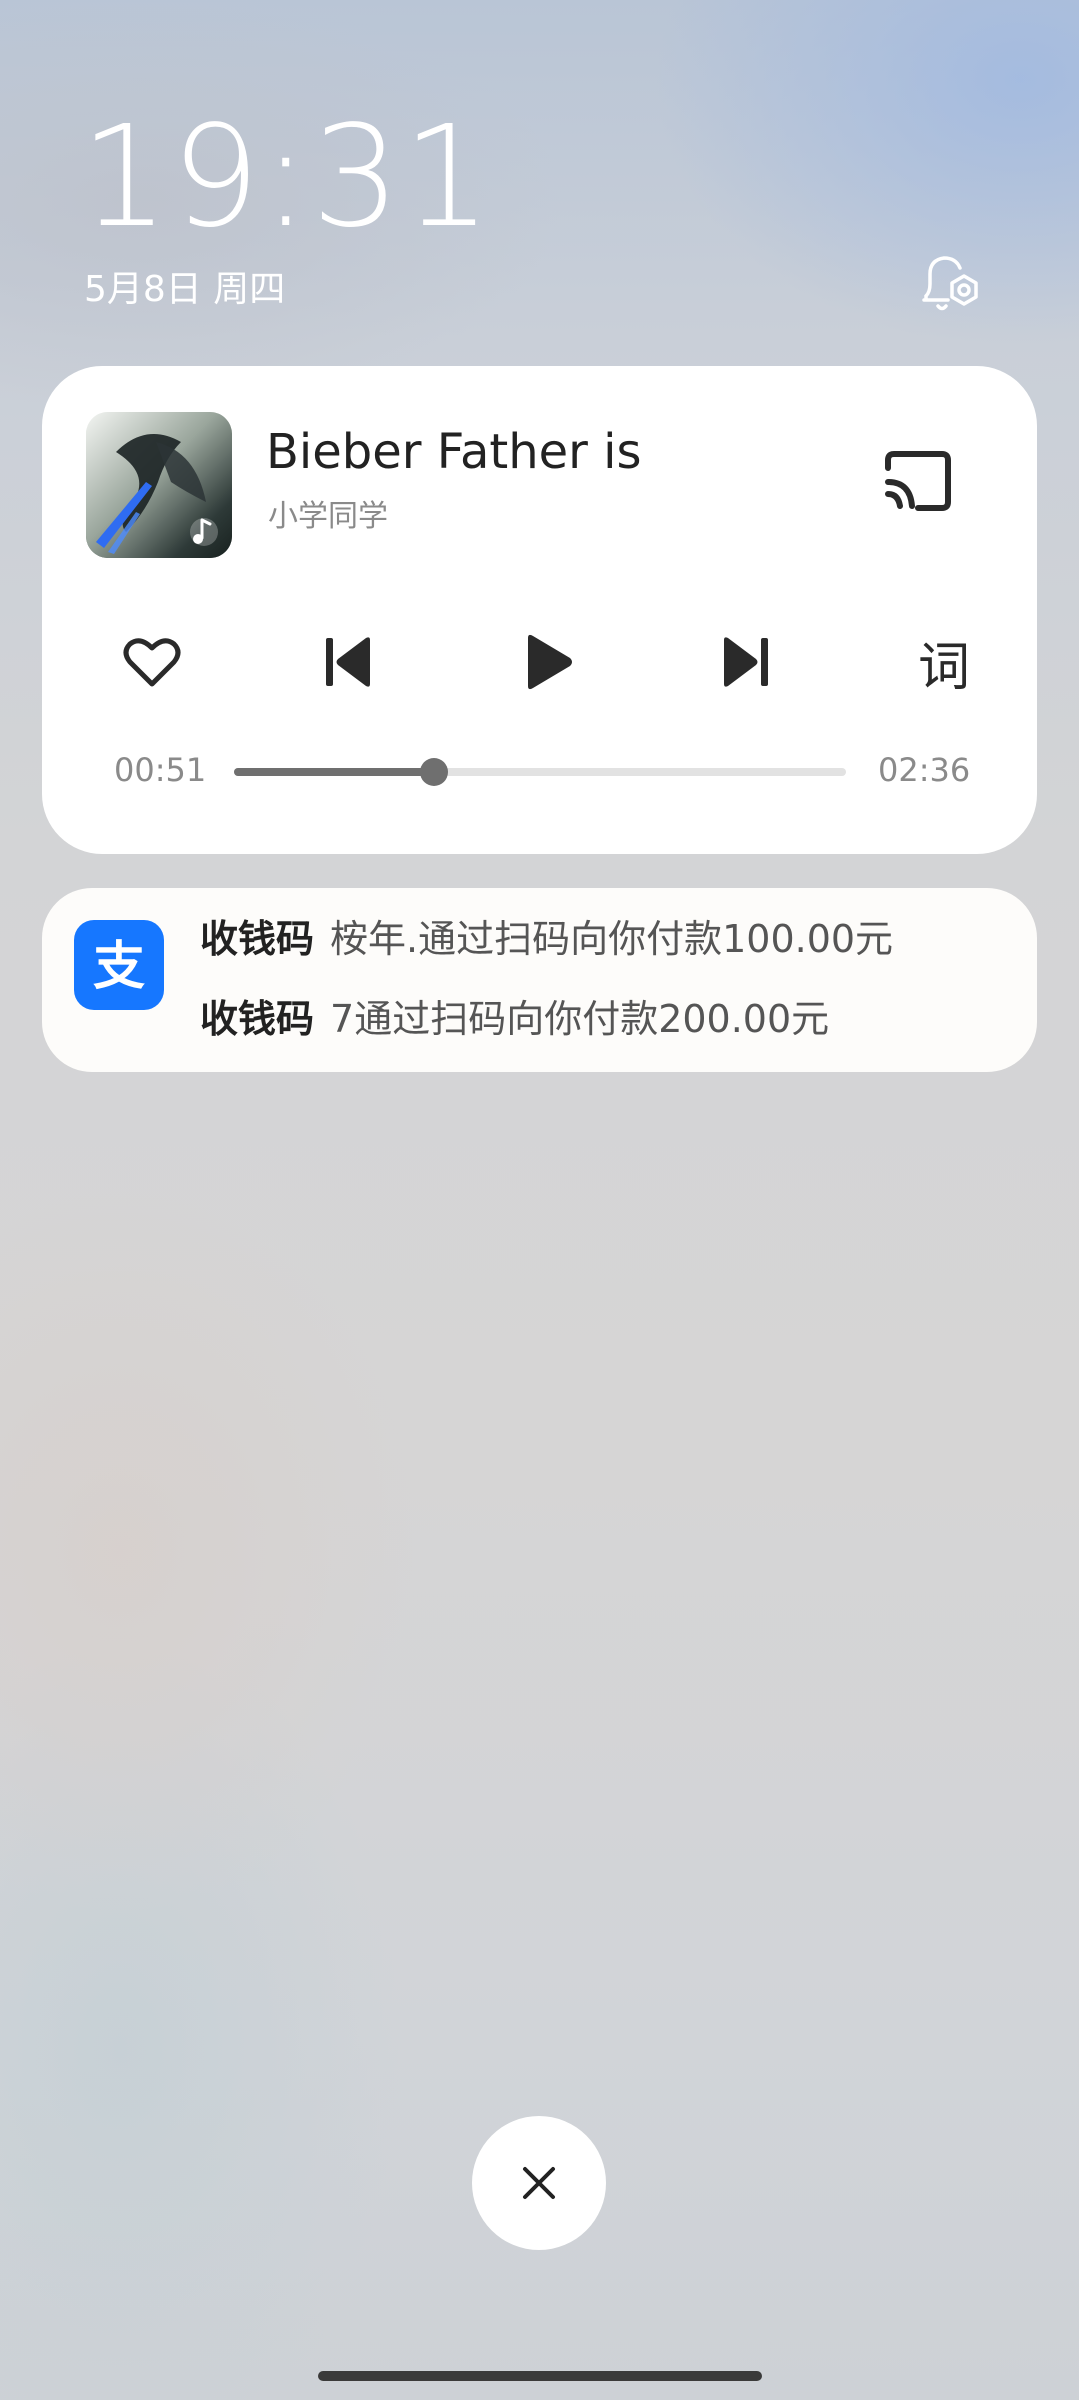 The image size is (1079, 2400). I want to click on album-art-image, so click(159, 485).